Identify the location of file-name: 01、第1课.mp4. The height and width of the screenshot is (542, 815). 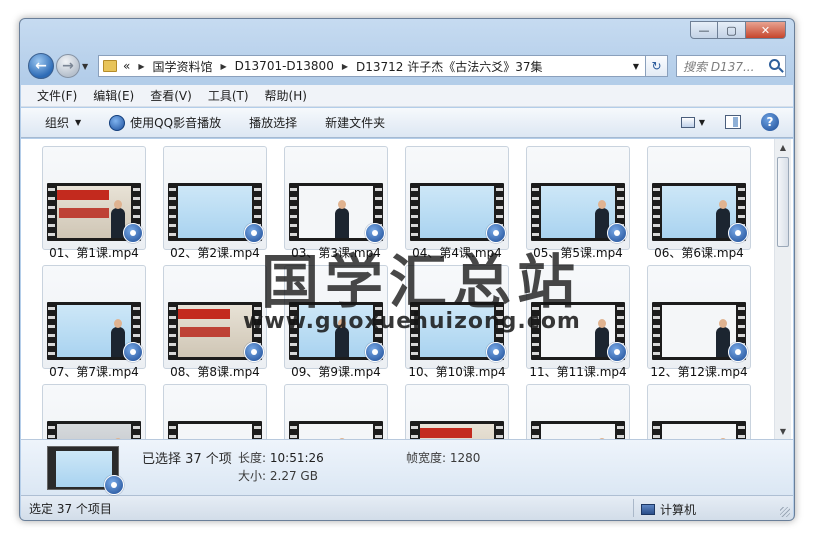
(94, 253).